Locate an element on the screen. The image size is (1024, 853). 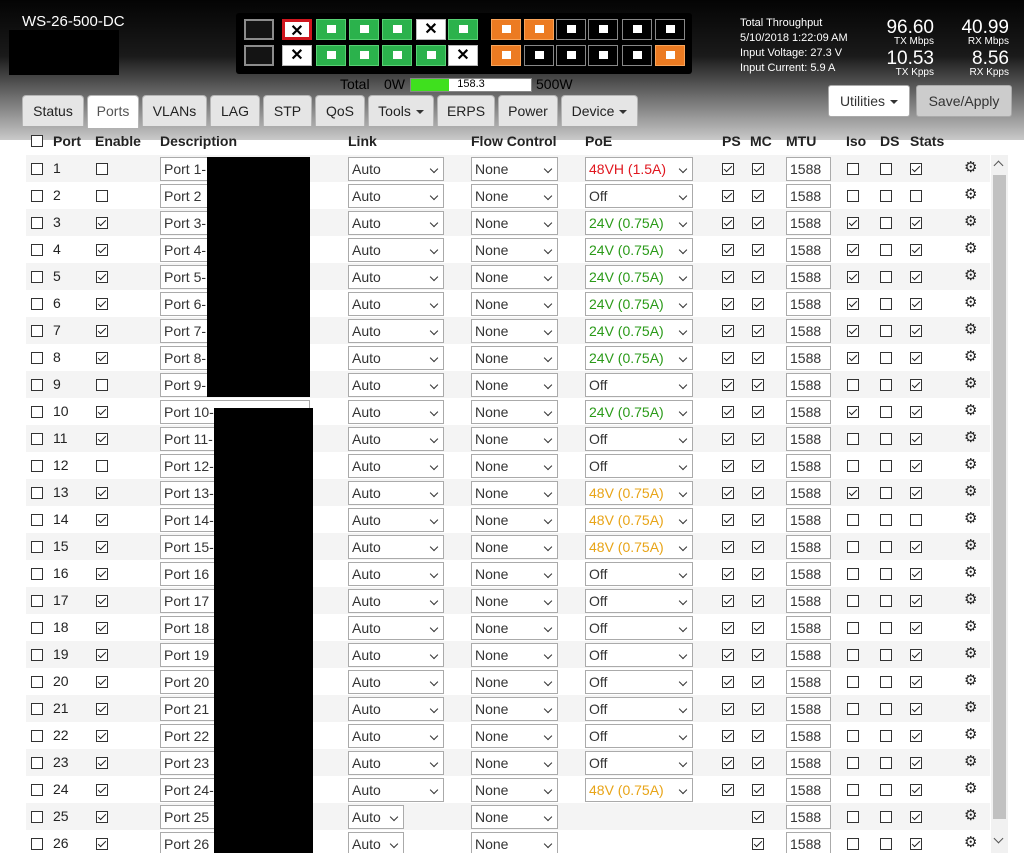
tab-tools: Tools is located at coordinates (401, 110).